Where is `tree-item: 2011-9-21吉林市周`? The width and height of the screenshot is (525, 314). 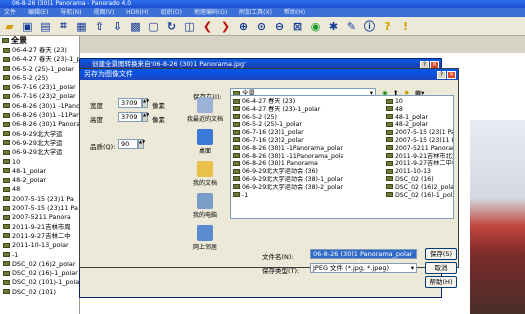
tree-item: 2011-9-21吉林市周 is located at coordinates (39, 227).